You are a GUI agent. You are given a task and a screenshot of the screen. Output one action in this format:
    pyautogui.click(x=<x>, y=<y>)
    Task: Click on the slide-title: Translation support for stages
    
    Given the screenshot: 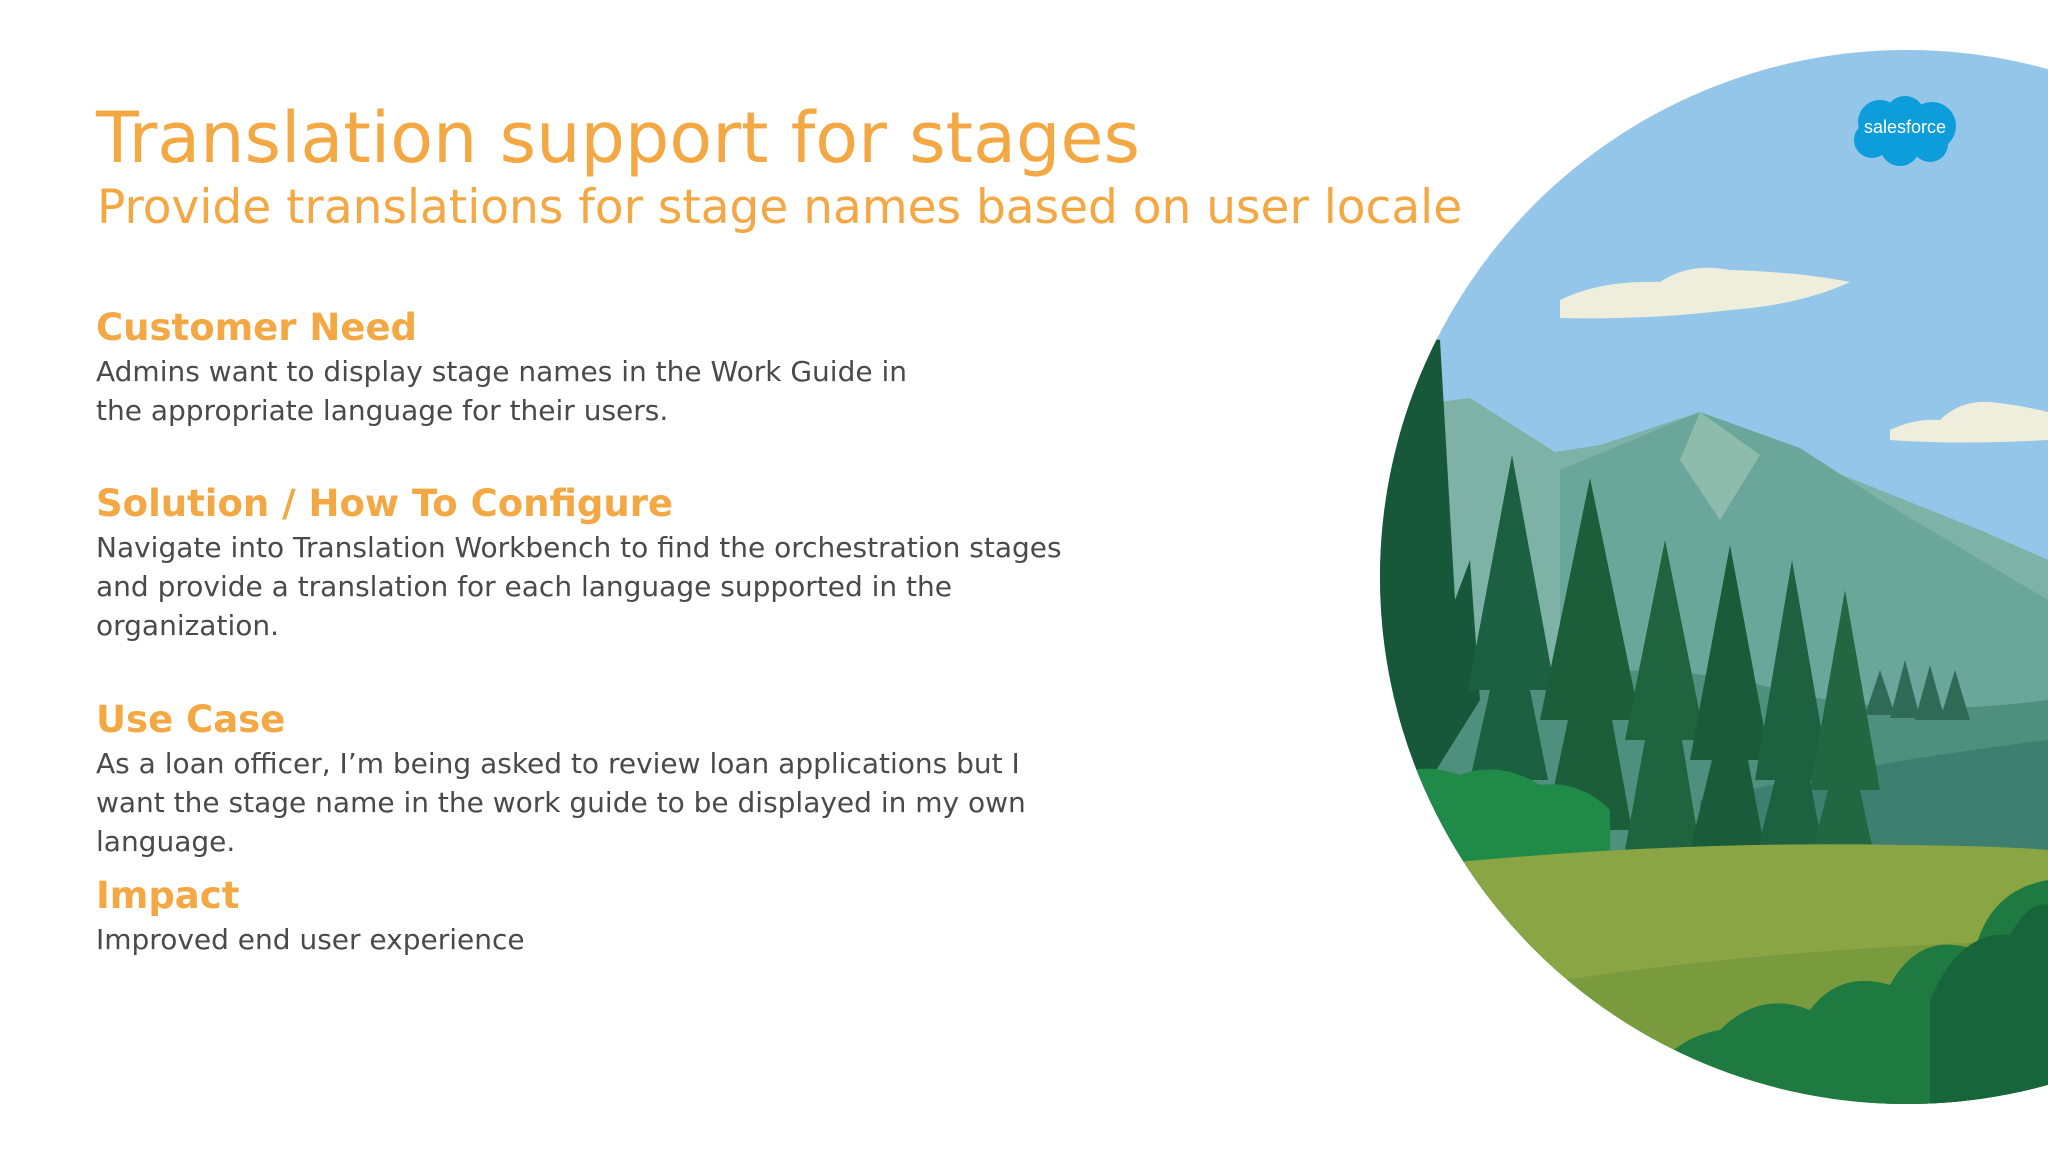 What is the action you would take?
    pyautogui.click(x=618, y=138)
    